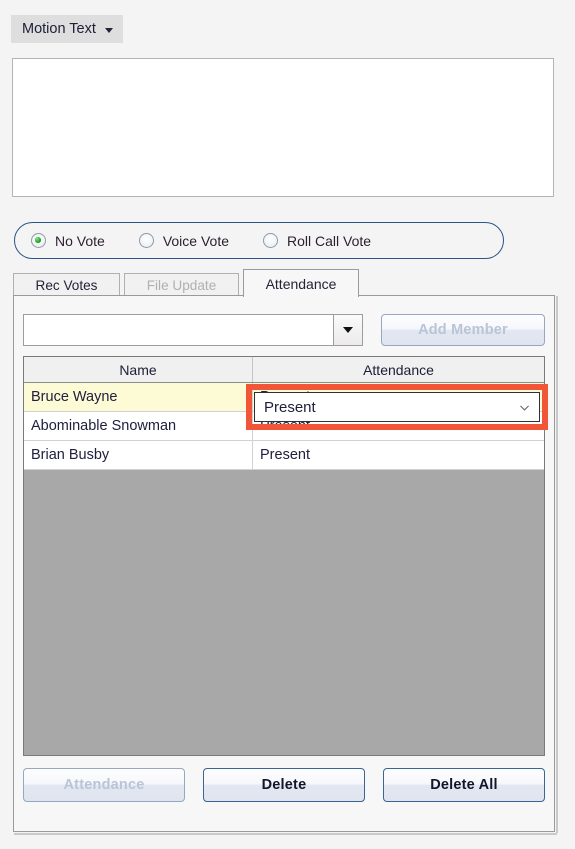 Image resolution: width=575 pixels, height=849 pixels. I want to click on cell-name-label: Abominable Snowman, so click(104, 426).